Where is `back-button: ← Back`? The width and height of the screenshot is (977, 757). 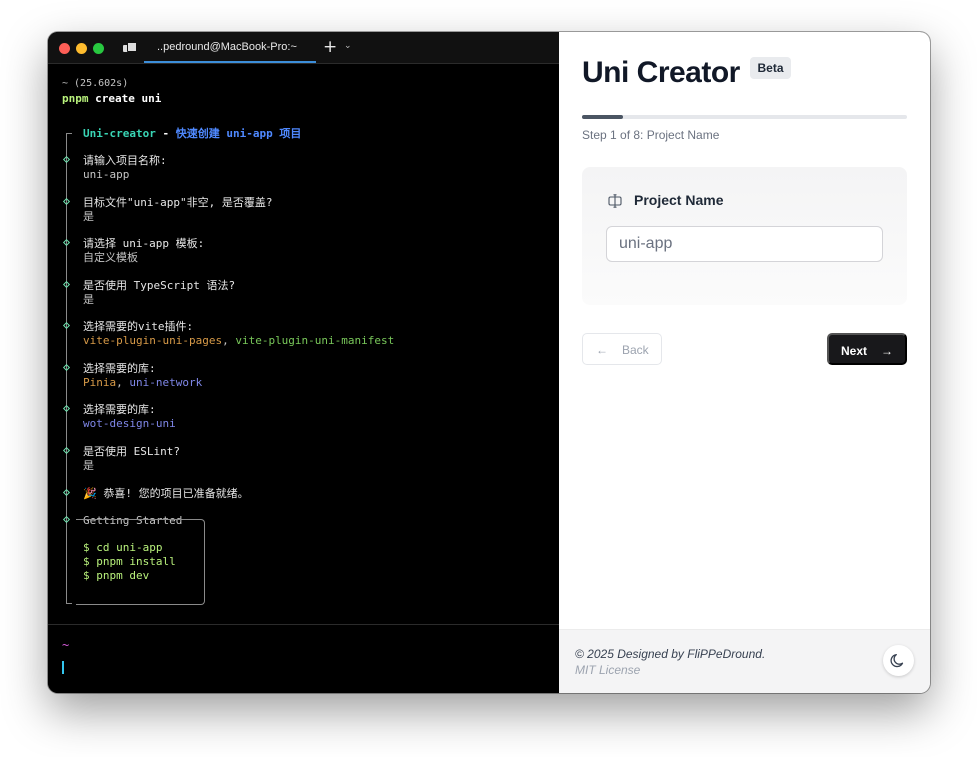
back-button: ← Back is located at coordinates (622, 349).